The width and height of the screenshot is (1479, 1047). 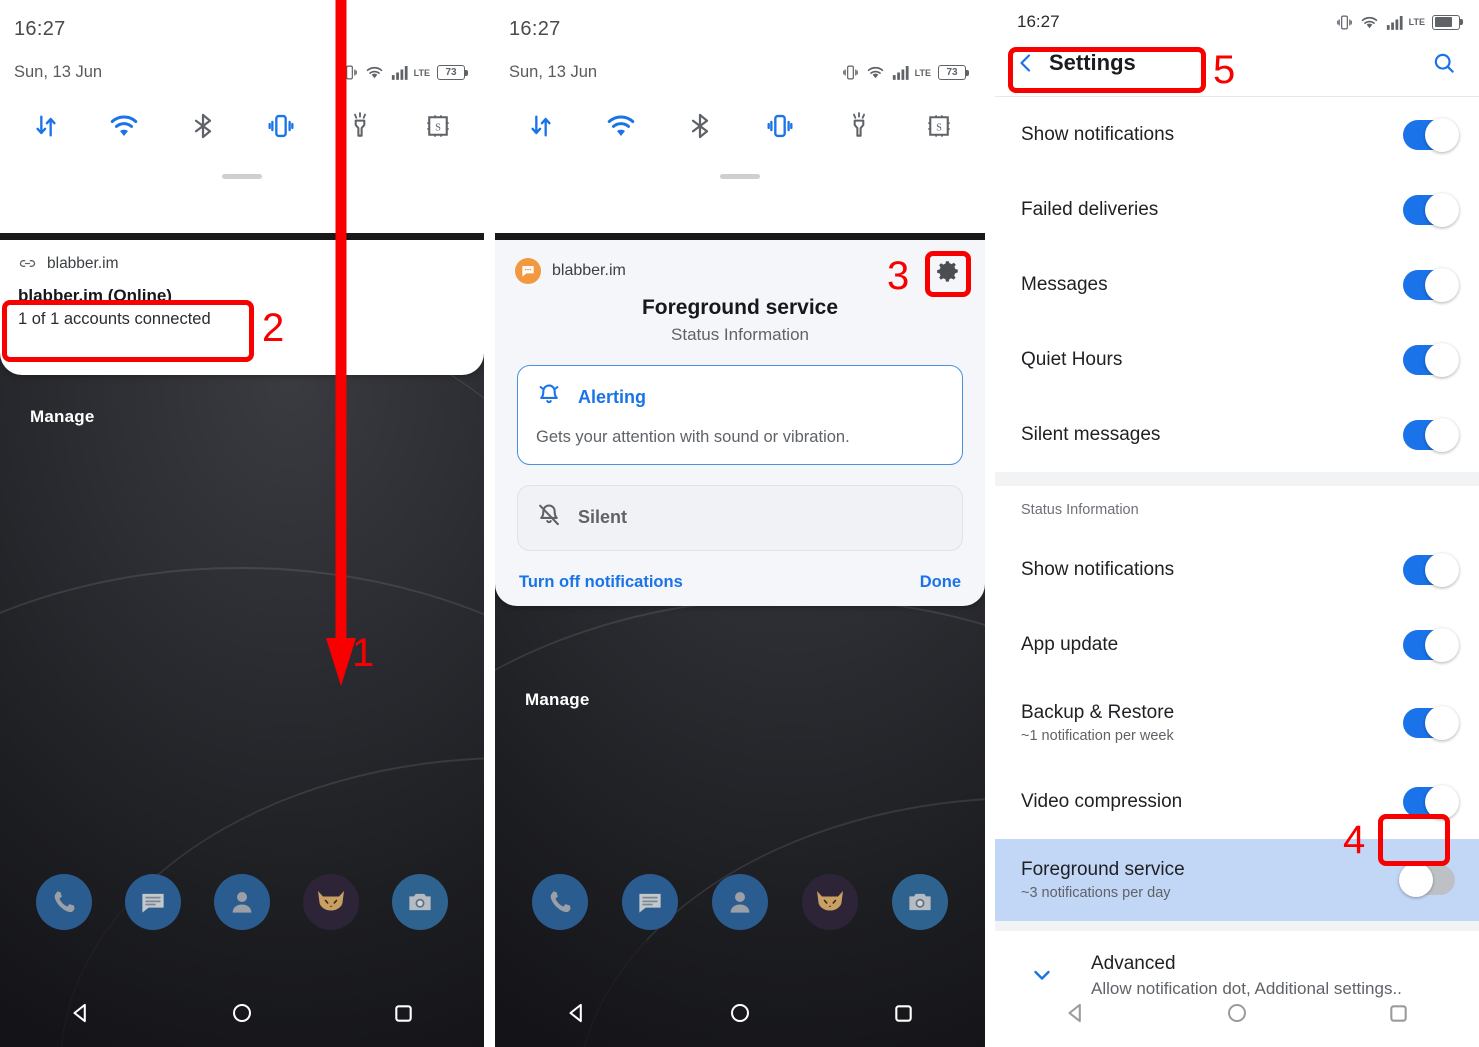 I want to click on battery-icon: 73, so click(x=452, y=72).